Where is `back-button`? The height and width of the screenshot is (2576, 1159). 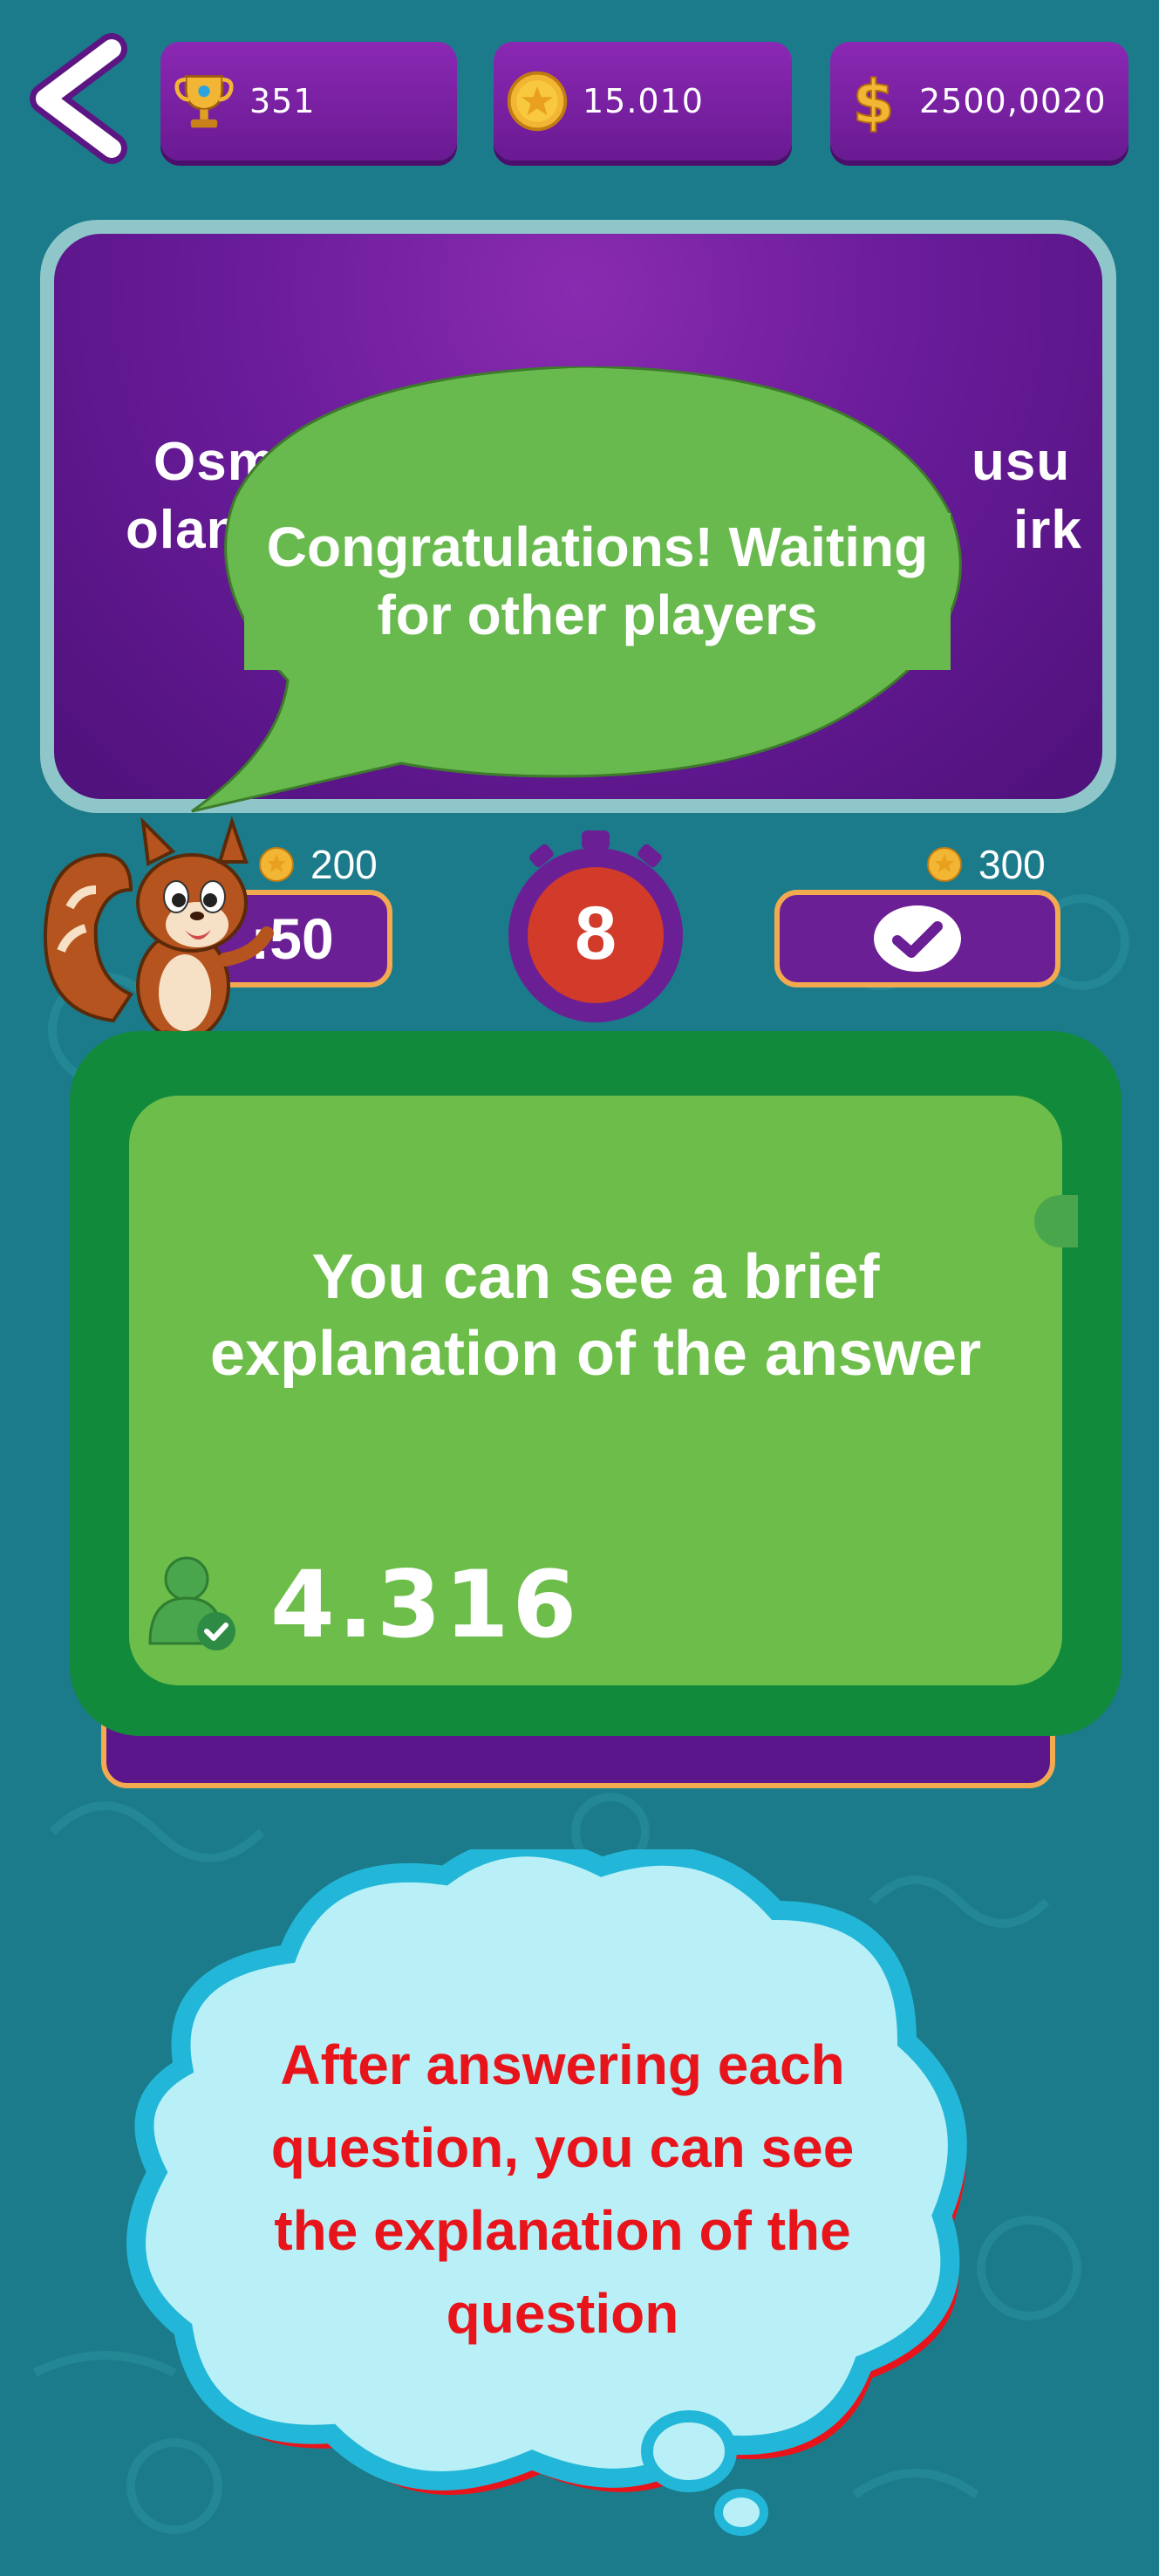 back-button is located at coordinates (79, 98).